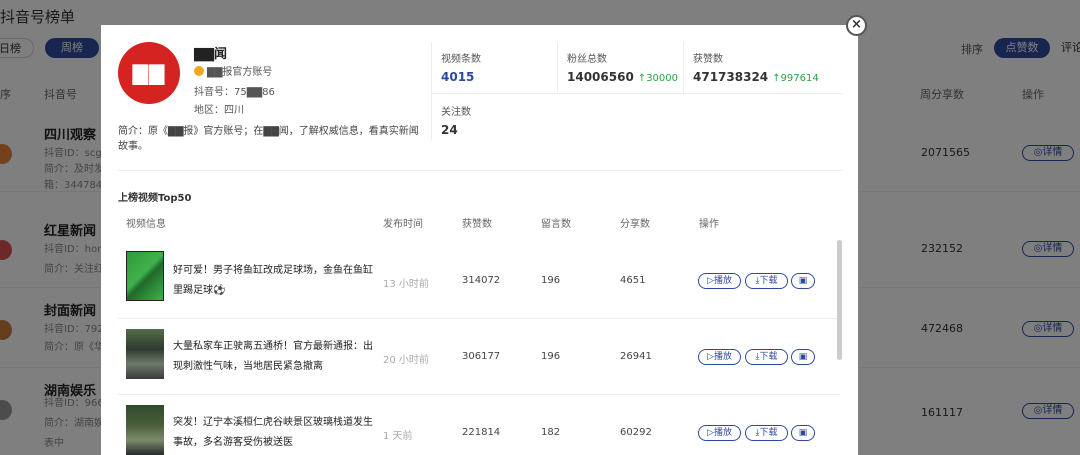 Image resolution: width=1080 pixels, height=455 pixels. Describe the element at coordinates (199, 71) in the screenshot. I see `verified-icon` at that location.